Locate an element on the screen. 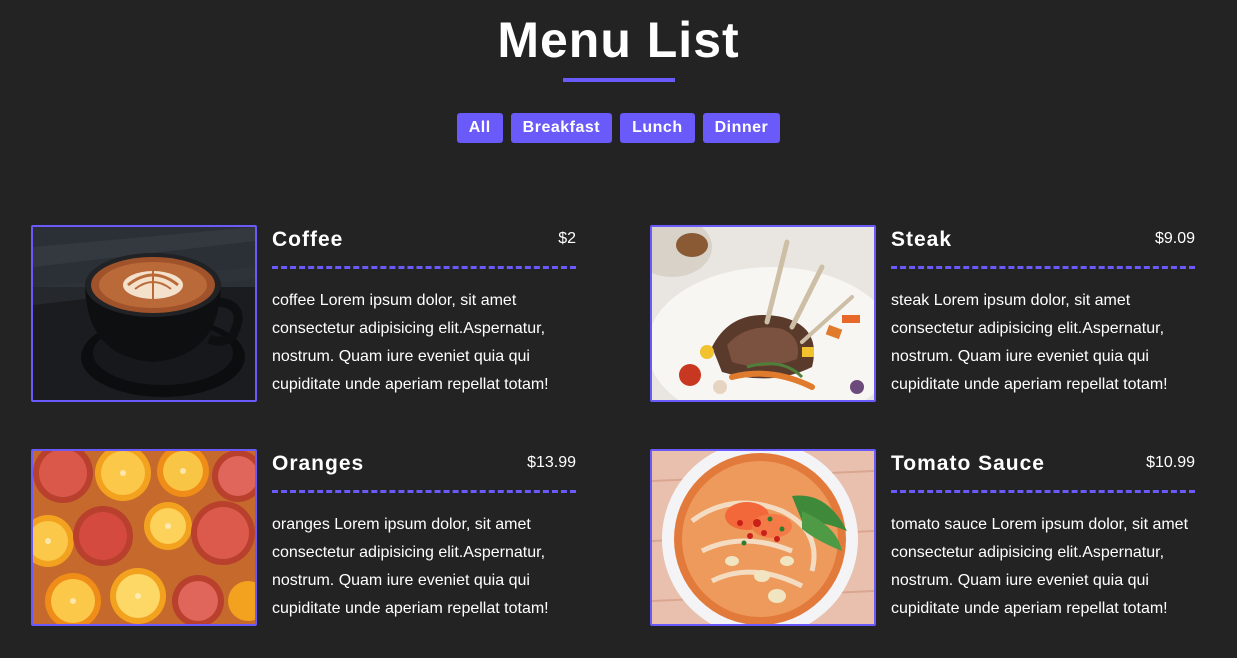 This screenshot has height=658, width=1237. filter-bar: All Breakfast Lunch Dinner is located at coordinates (618, 128).